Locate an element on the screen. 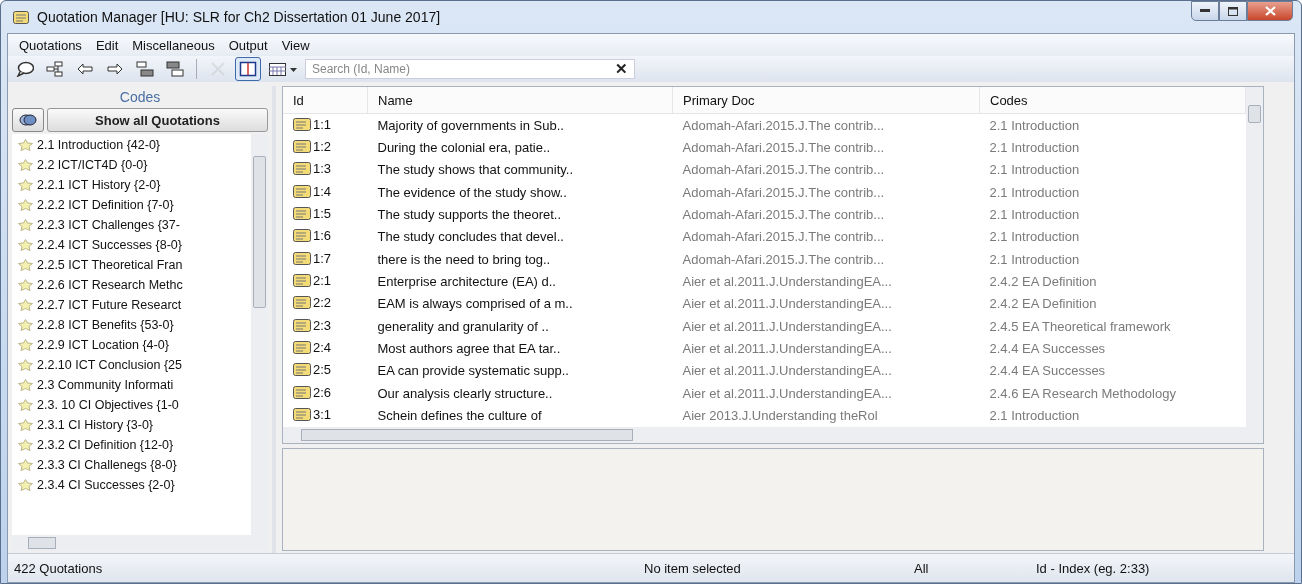 This screenshot has width=1302, height=584. code-list-item: 2.2.8 ICT Benefits {53-0} is located at coordinates (105, 325).